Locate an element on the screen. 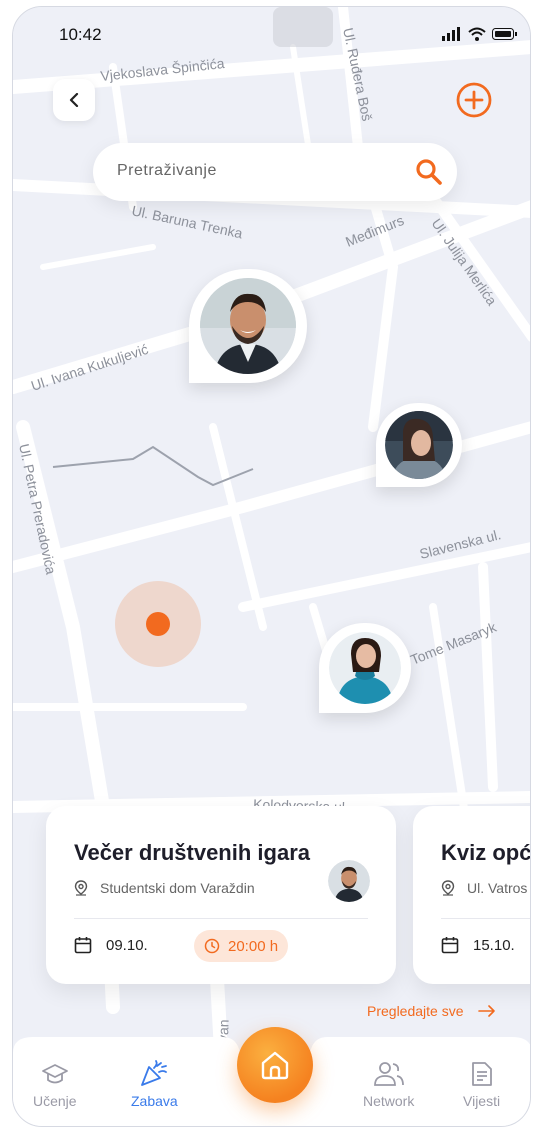 This screenshot has width=533, height=1131. plus-circle-icon is located at coordinates (474, 100).